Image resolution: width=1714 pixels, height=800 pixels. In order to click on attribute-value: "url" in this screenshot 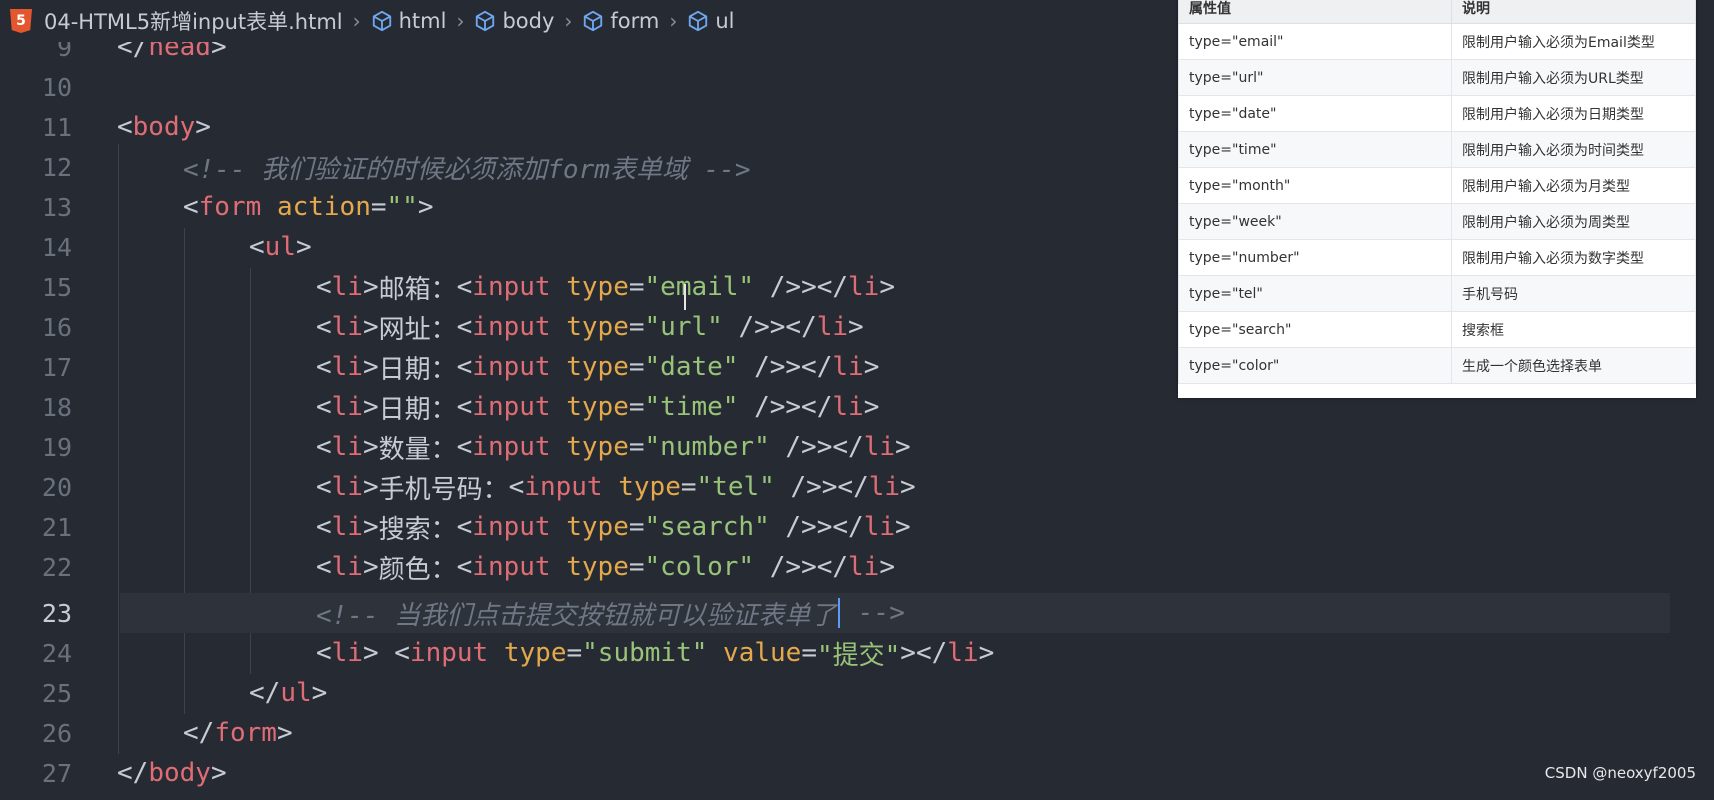, I will do `click(683, 327)`.